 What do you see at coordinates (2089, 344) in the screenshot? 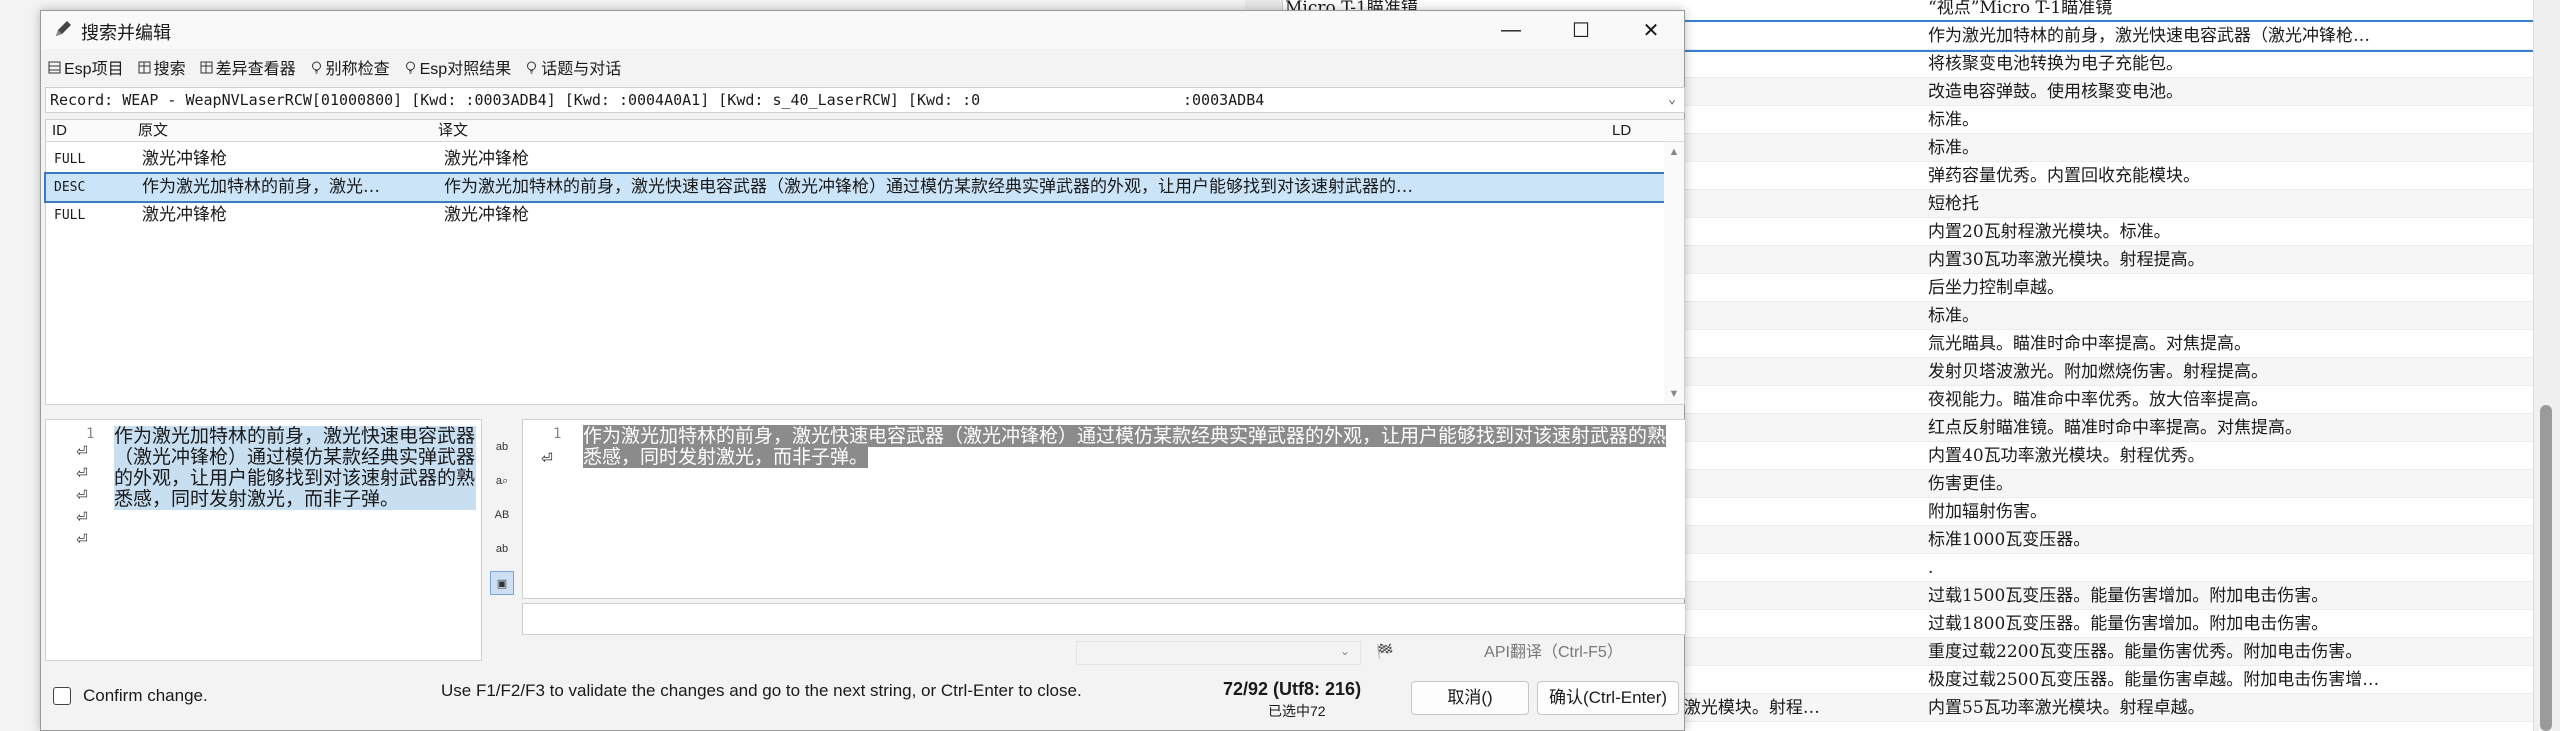
I see `background-translation-cell: 氚光瞄具。瞄准时命中率提高。对焦提高。` at bounding box center [2089, 344].